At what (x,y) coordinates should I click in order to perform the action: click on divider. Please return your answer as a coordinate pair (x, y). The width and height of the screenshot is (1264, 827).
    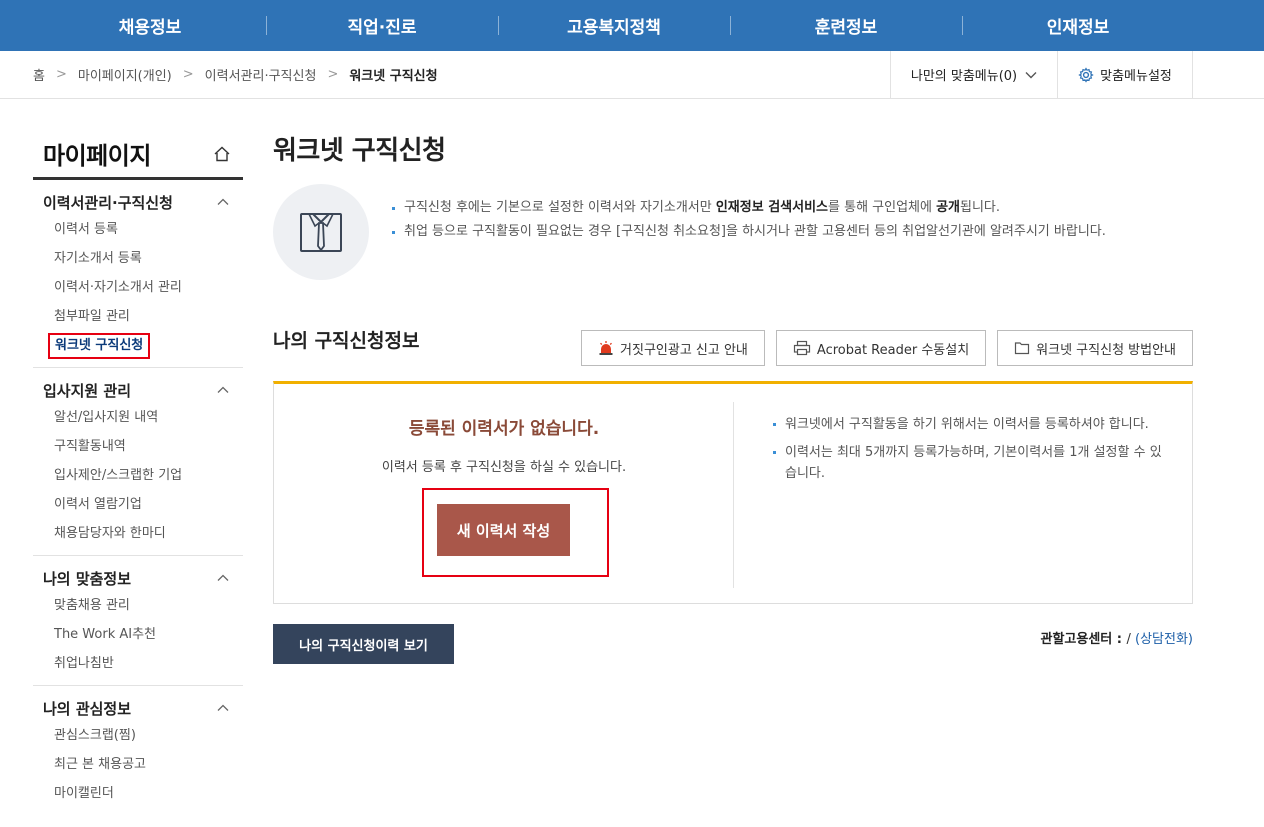
    Looking at the image, I should click on (733, 495).